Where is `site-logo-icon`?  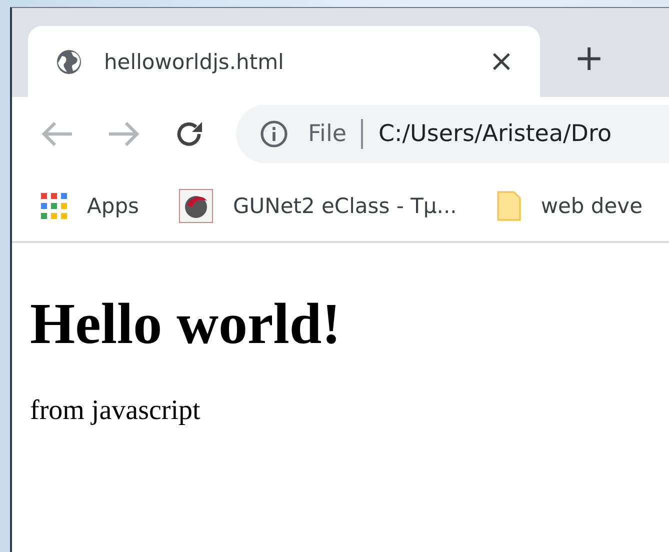
site-logo-icon is located at coordinates (195, 205).